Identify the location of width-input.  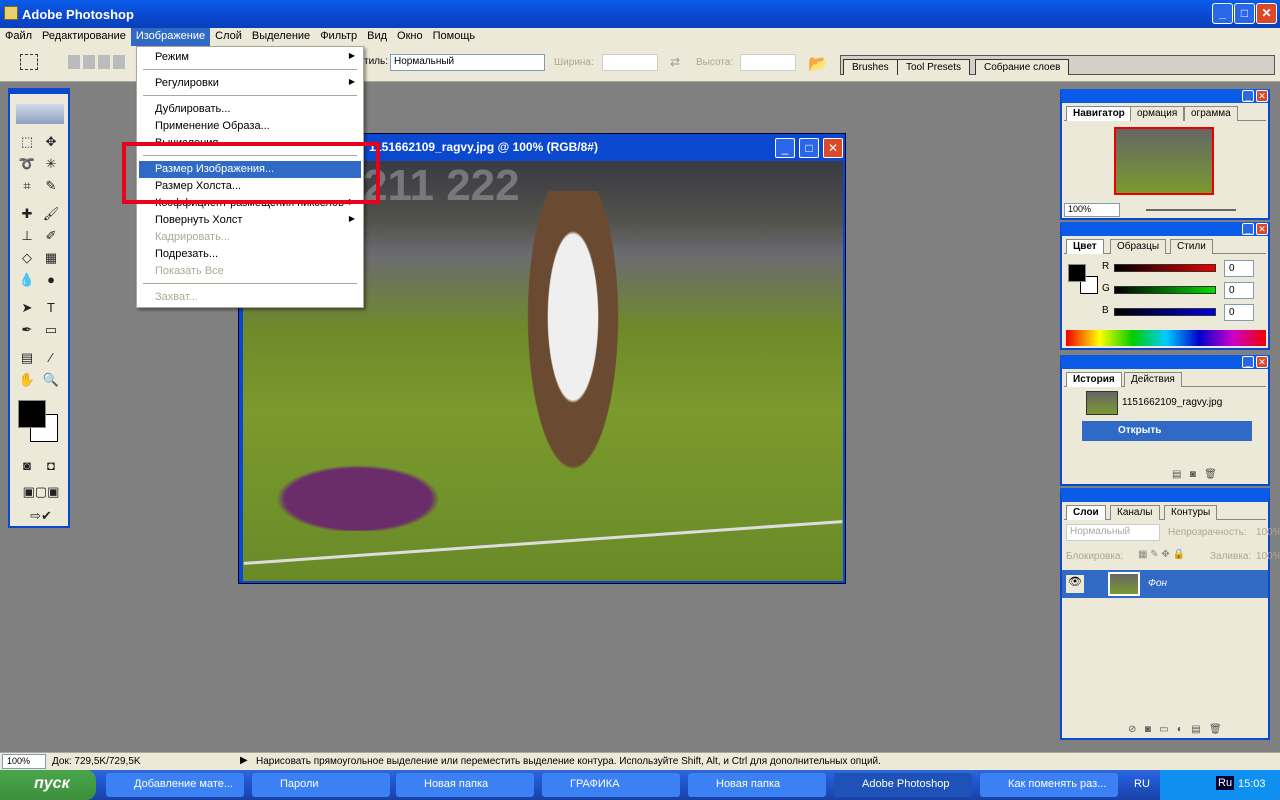
(630, 62).